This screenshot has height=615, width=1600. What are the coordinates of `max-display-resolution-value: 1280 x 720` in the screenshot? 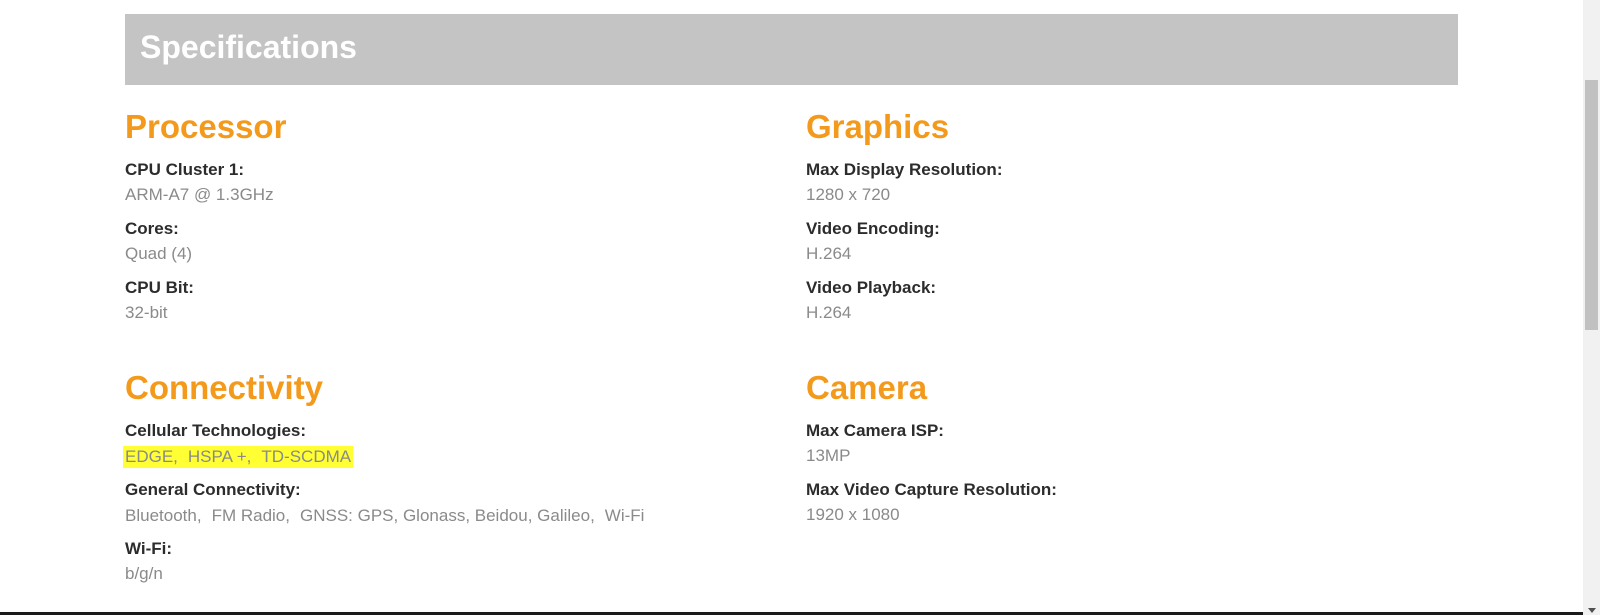 It's located at (848, 194).